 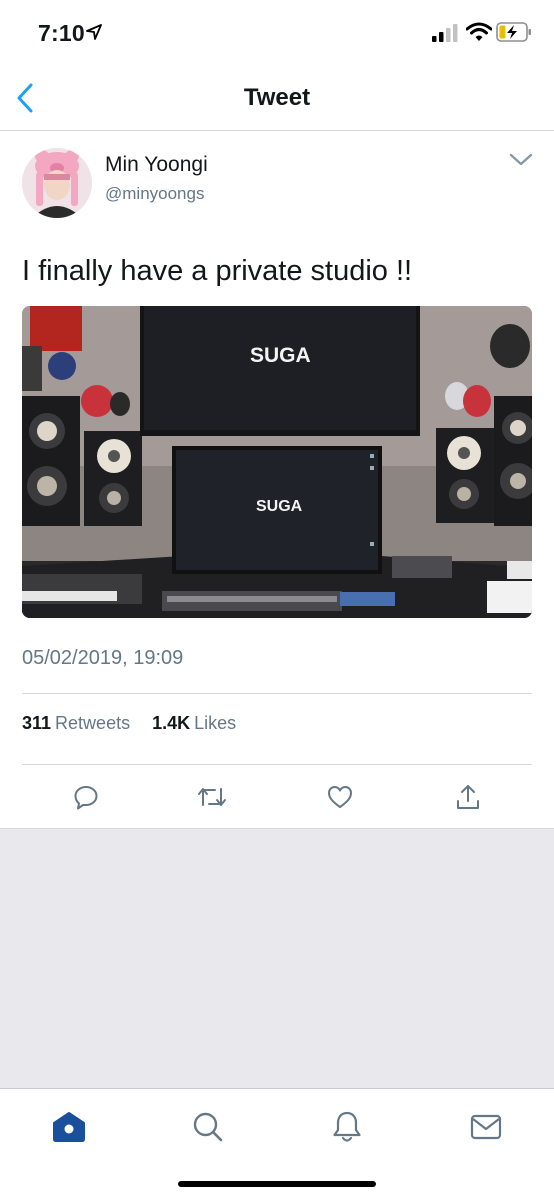 What do you see at coordinates (93, 723) in the screenshot?
I see `retweets-label: Retweets` at bounding box center [93, 723].